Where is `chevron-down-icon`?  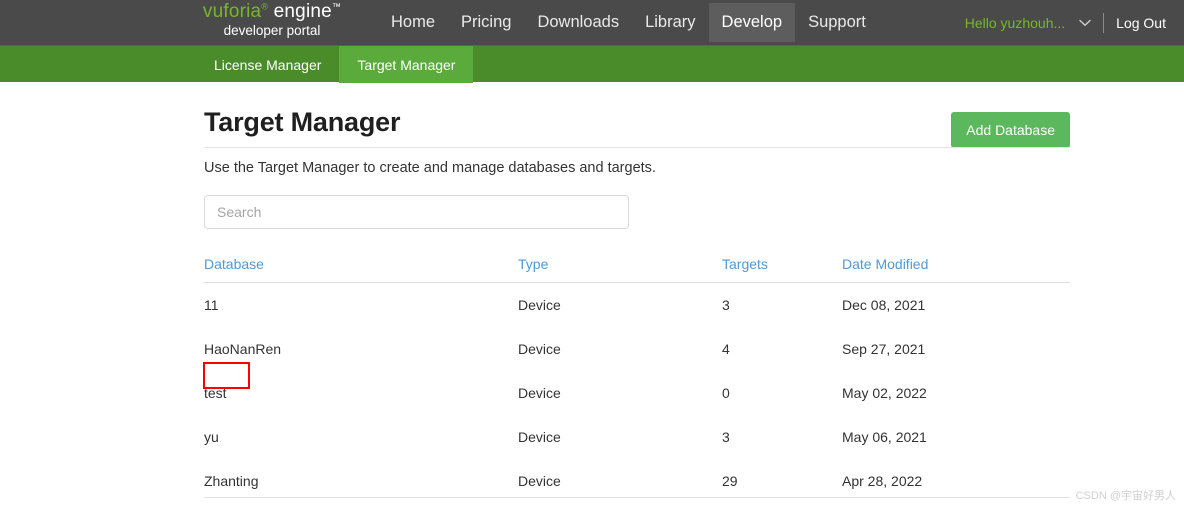
chevron-down-icon is located at coordinates (1085, 23).